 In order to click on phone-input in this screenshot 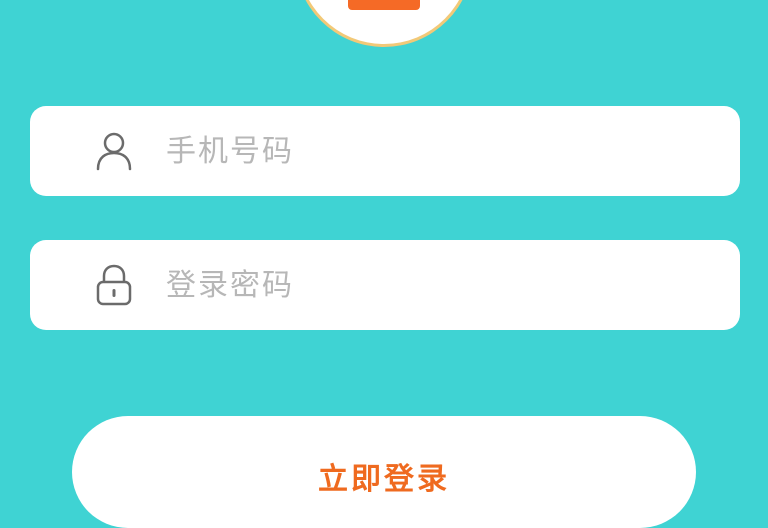, I will do `click(452, 151)`.